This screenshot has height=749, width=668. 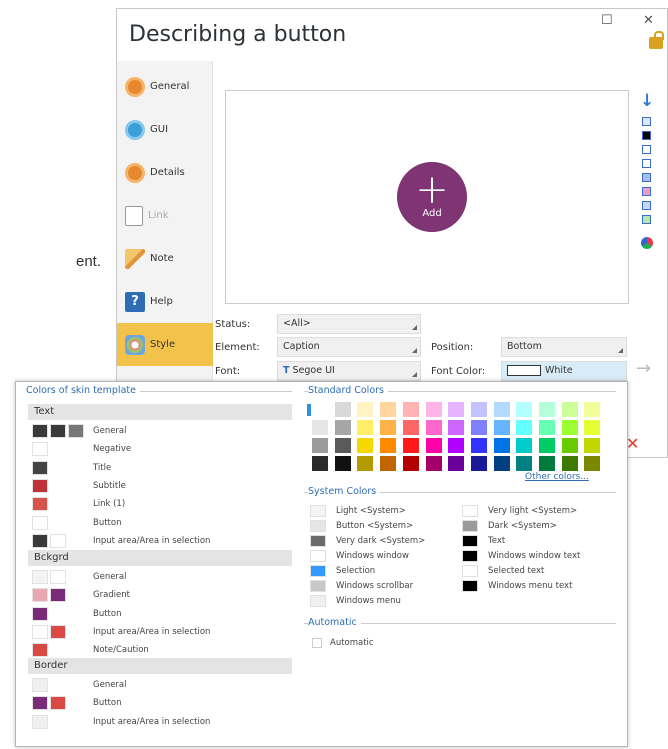 What do you see at coordinates (648, 20) in the screenshot?
I see `close-button: ✕` at bounding box center [648, 20].